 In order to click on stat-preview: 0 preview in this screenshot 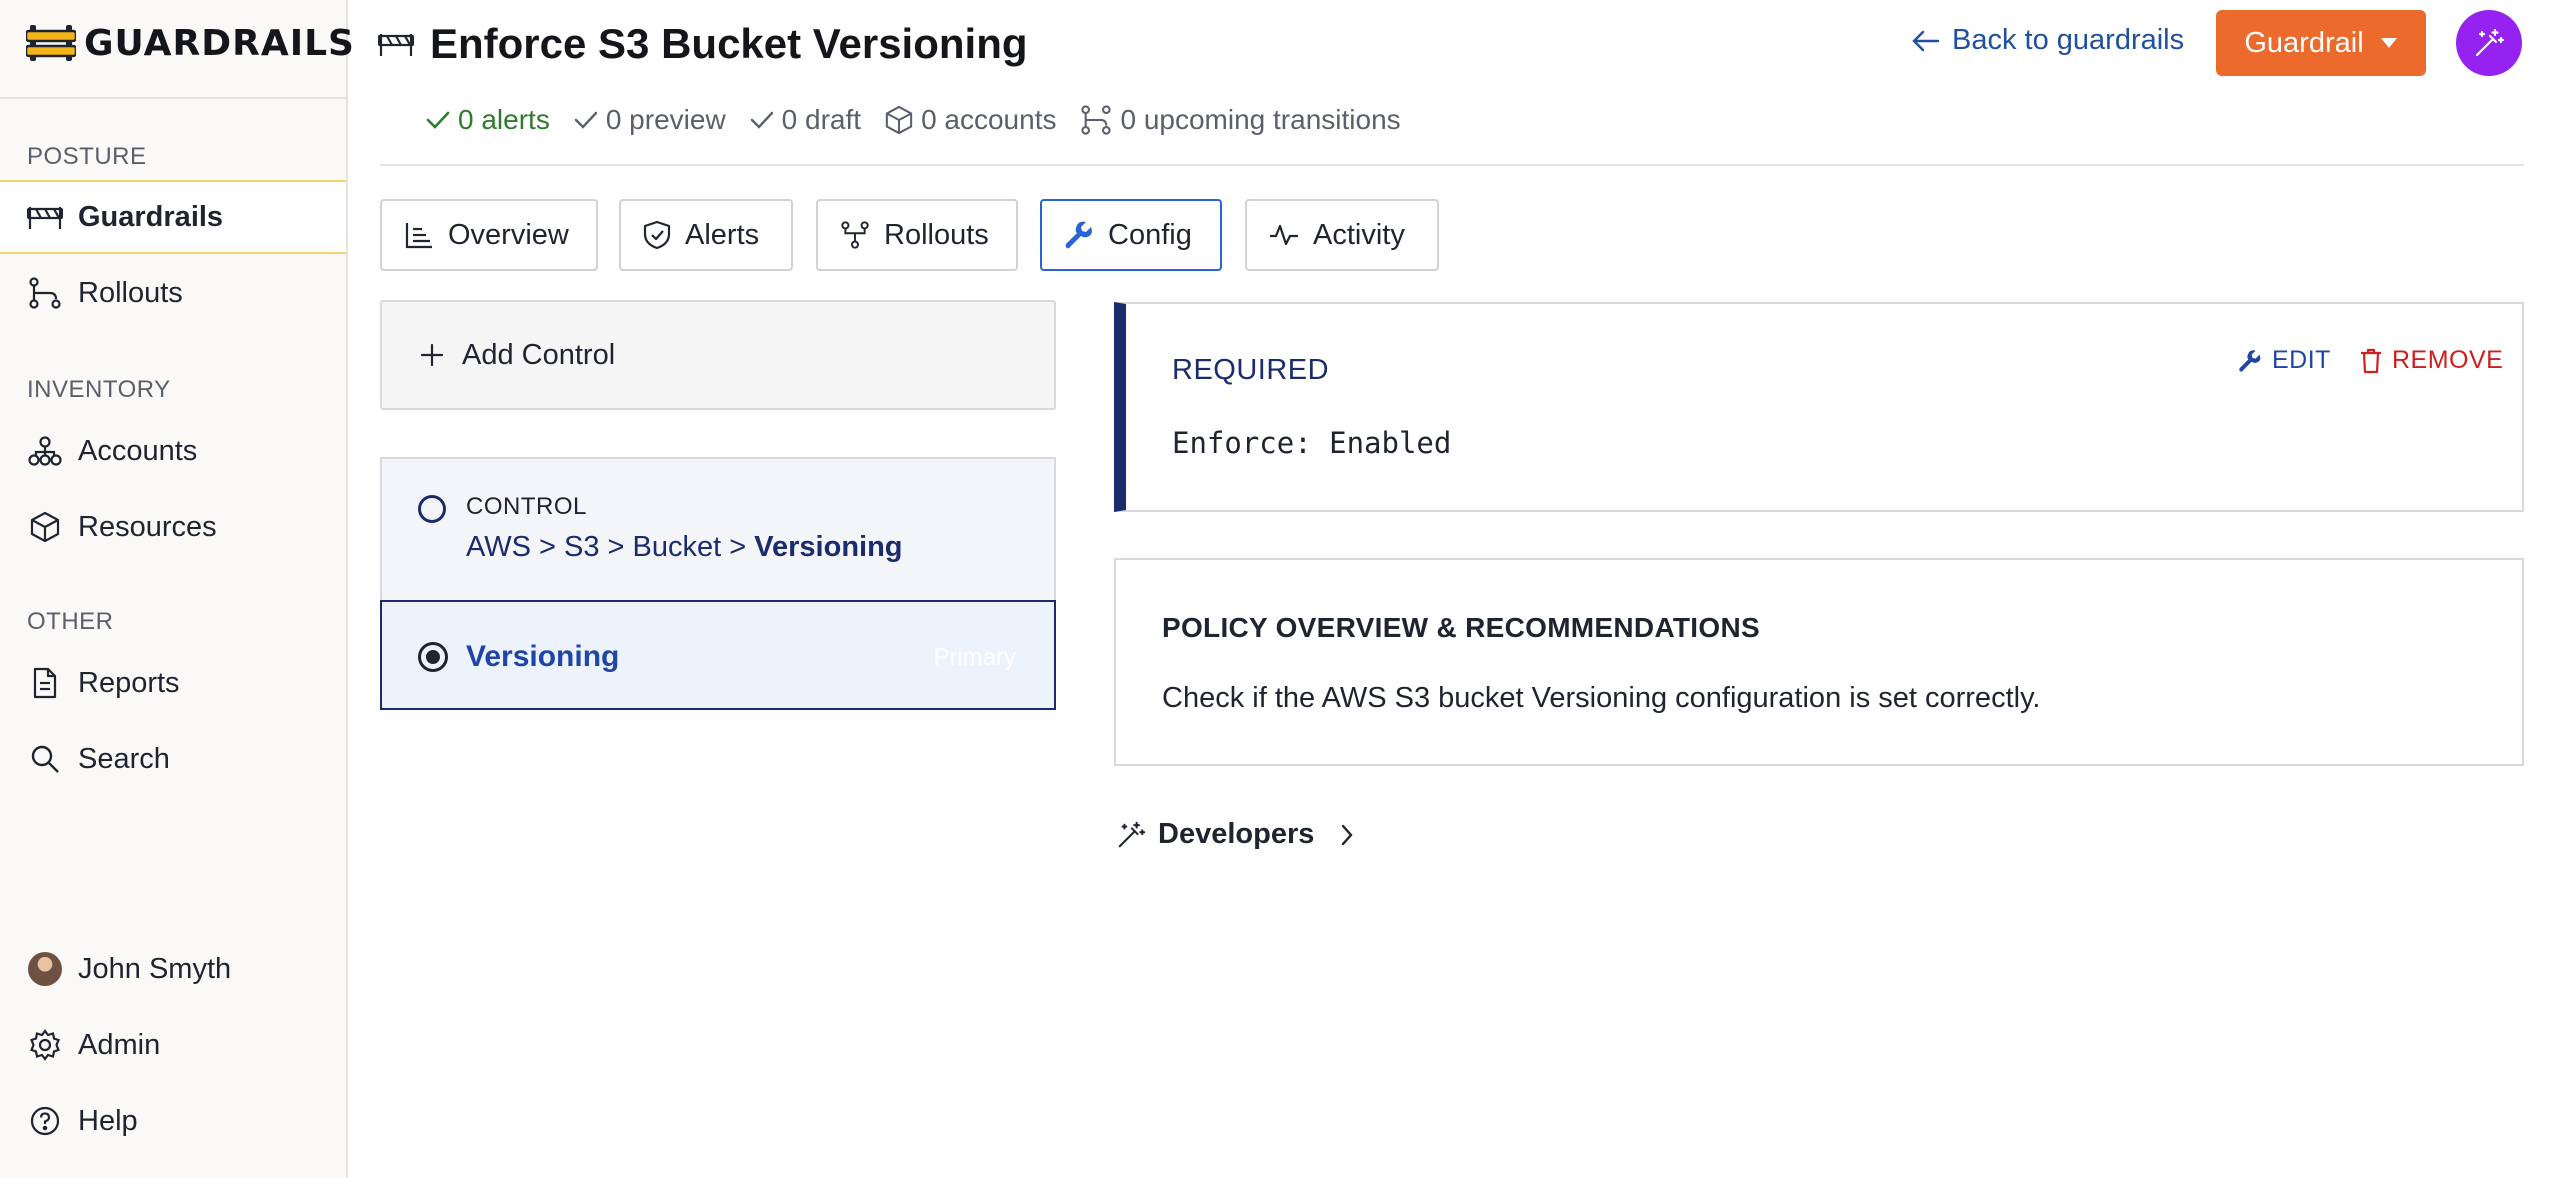, I will do `click(650, 120)`.